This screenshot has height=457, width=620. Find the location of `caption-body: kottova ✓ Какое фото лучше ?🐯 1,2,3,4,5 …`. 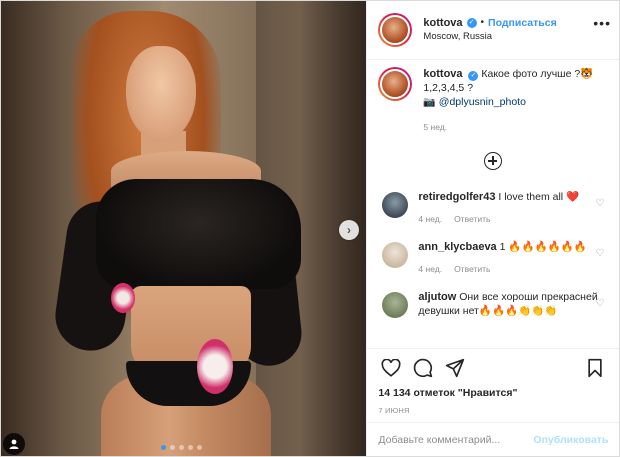

caption-body: kottova ✓ Какое фото лучше ?🐯 1,2,3,4,5 … is located at coordinates (515, 100).